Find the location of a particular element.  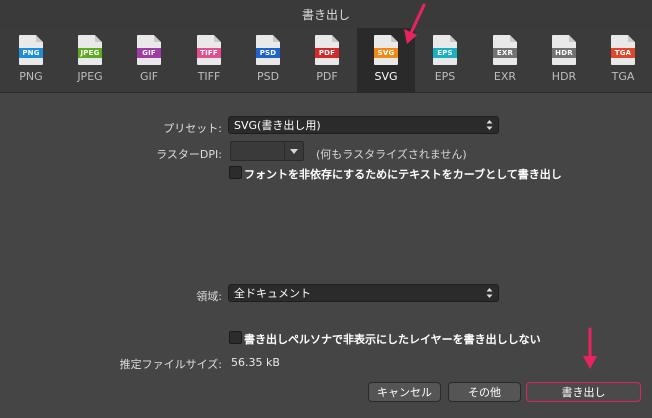

format-label: TGA is located at coordinates (623, 76).